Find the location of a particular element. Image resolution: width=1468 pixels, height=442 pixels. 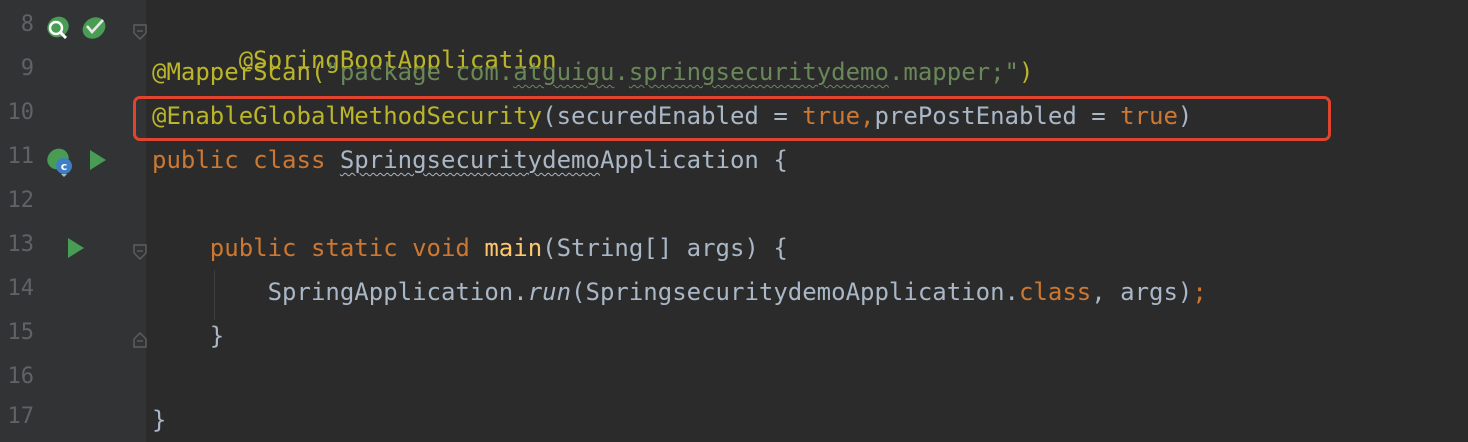

line-number: 11 is located at coordinates (21, 156).